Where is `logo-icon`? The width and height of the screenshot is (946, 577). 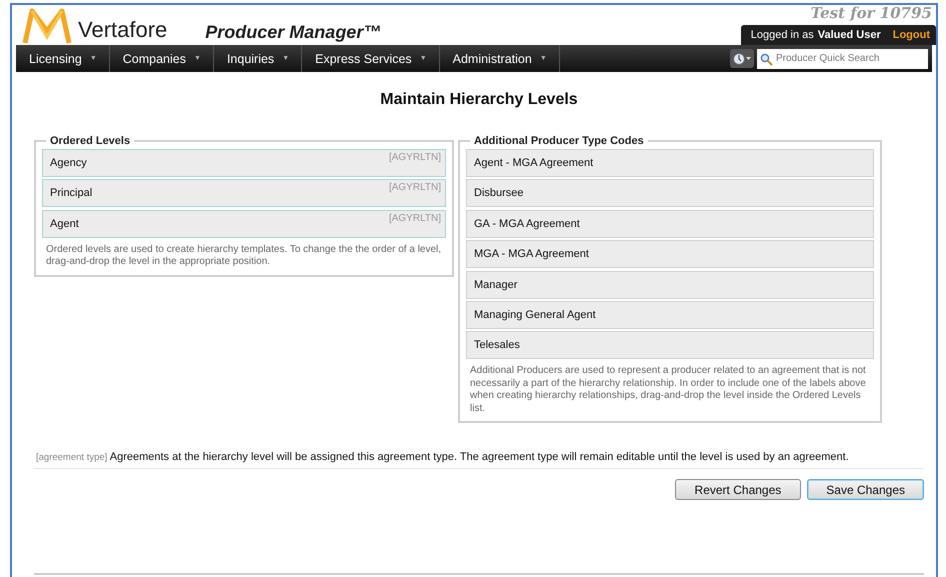 logo-icon is located at coordinates (47, 26).